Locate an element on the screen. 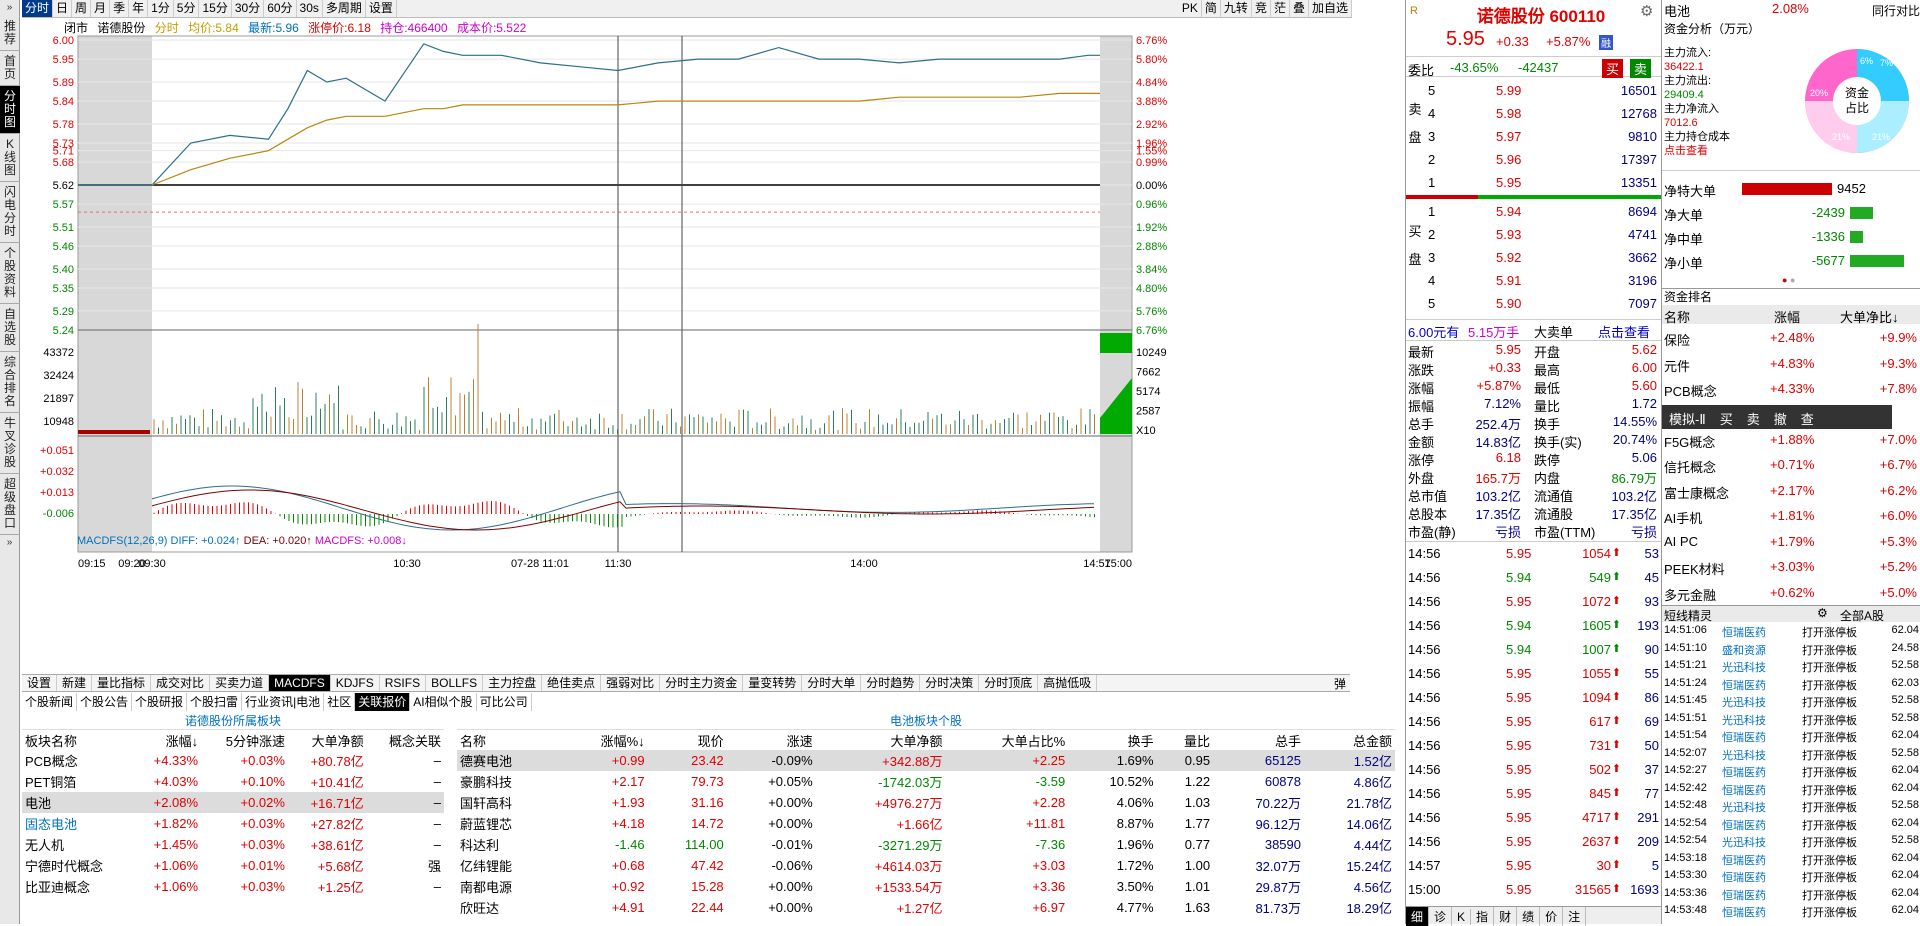 The width and height of the screenshot is (1920, 926). sub-tab-0: 个股新闻 is located at coordinates (50, 702).